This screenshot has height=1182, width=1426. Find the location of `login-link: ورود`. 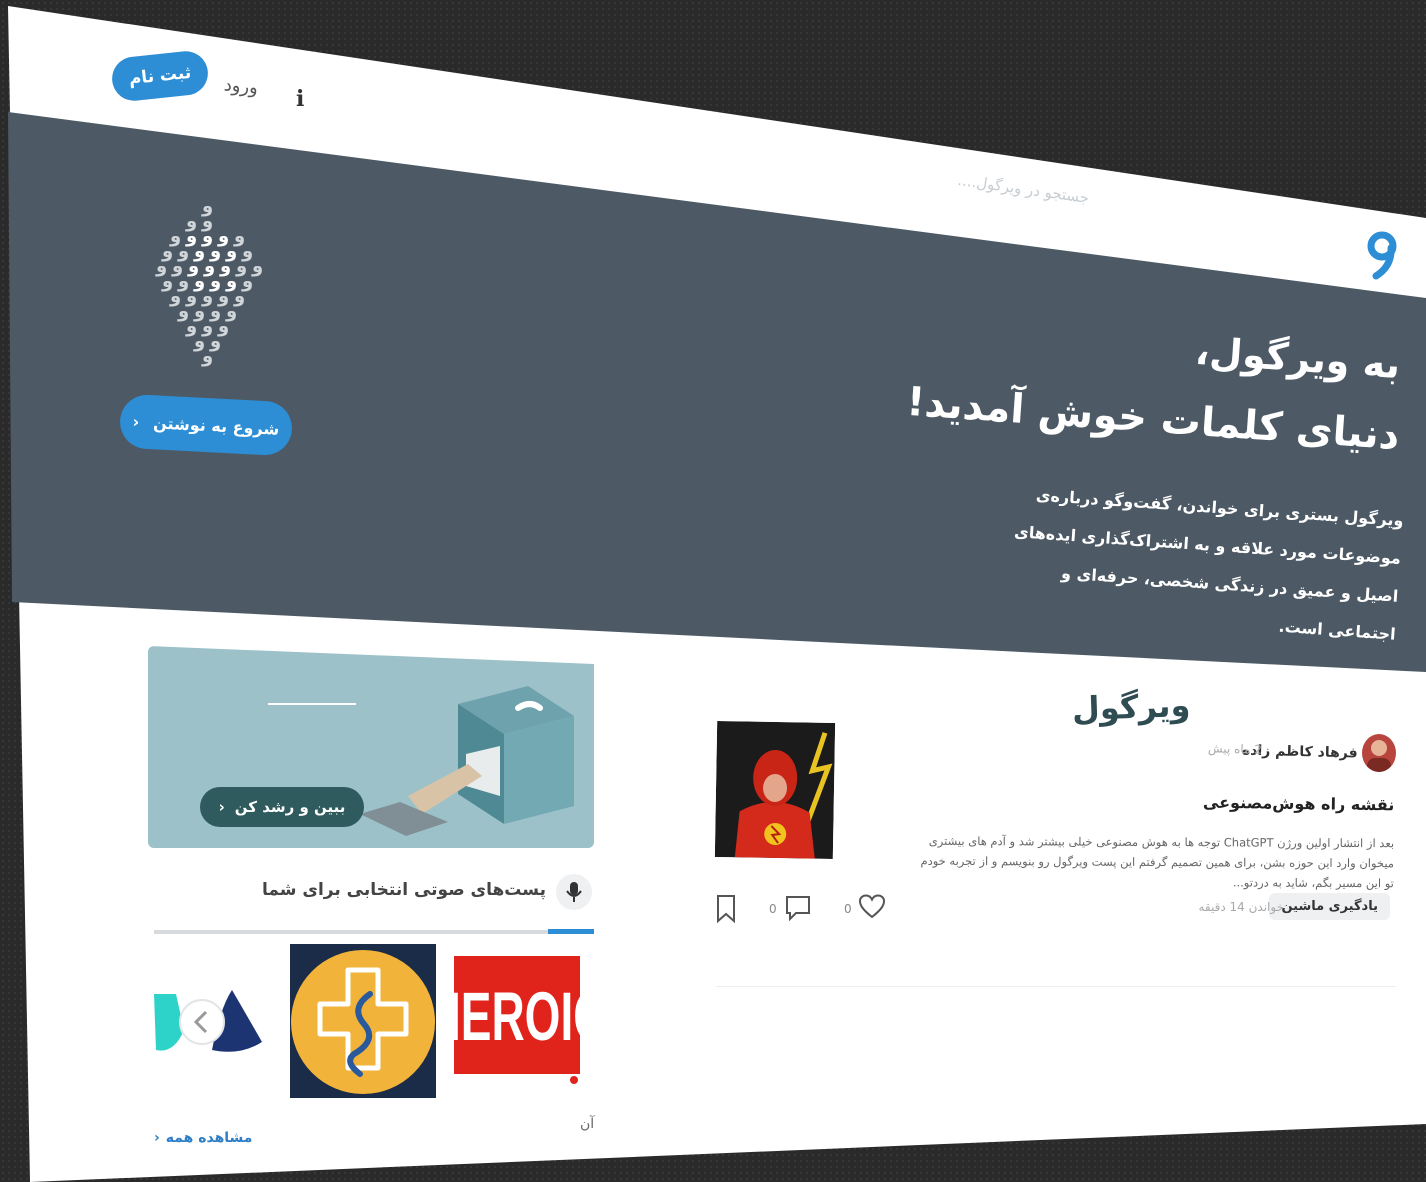

login-link: ورود is located at coordinates (241, 86).